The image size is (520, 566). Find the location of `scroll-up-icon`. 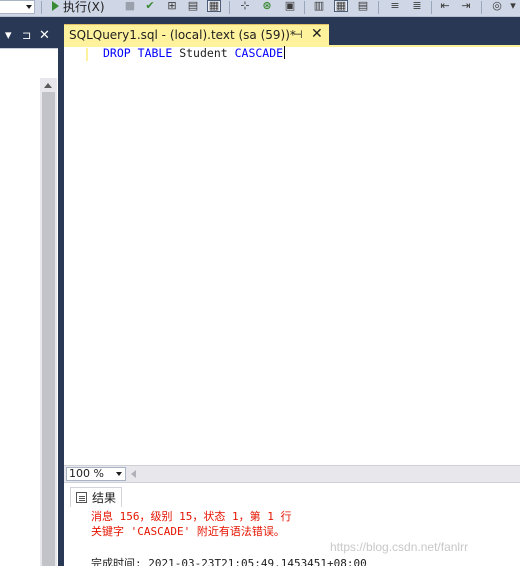

scroll-up-icon is located at coordinates (48, 85).